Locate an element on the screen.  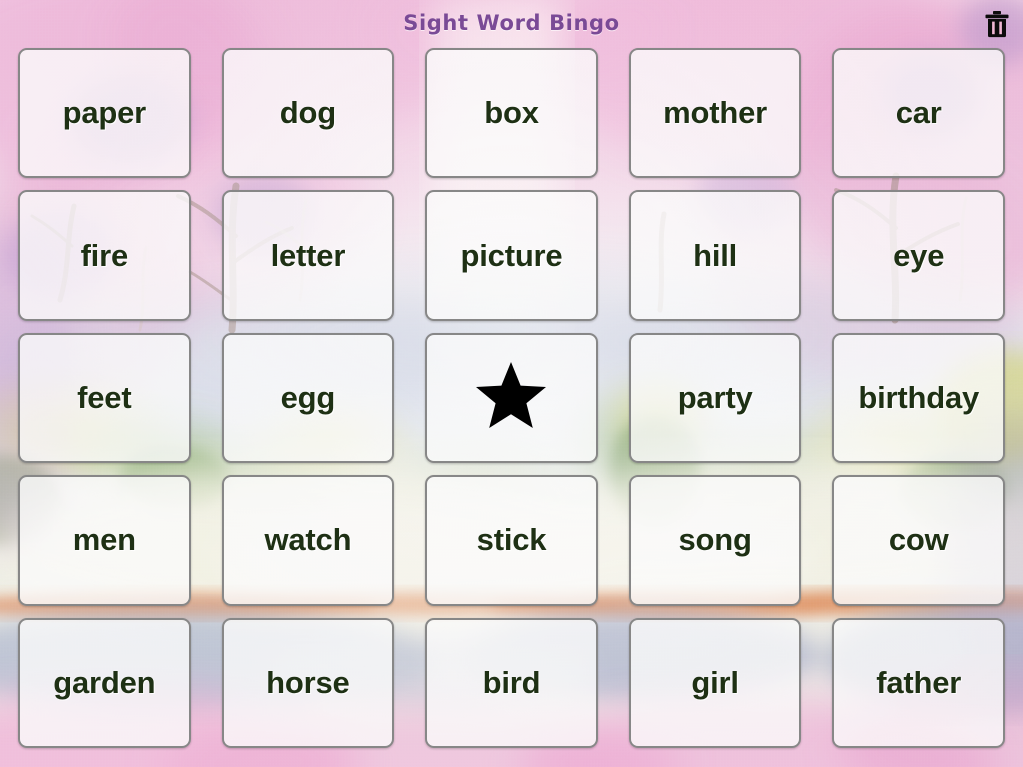
bingo-cell-feet: feet is located at coordinates (104, 398).